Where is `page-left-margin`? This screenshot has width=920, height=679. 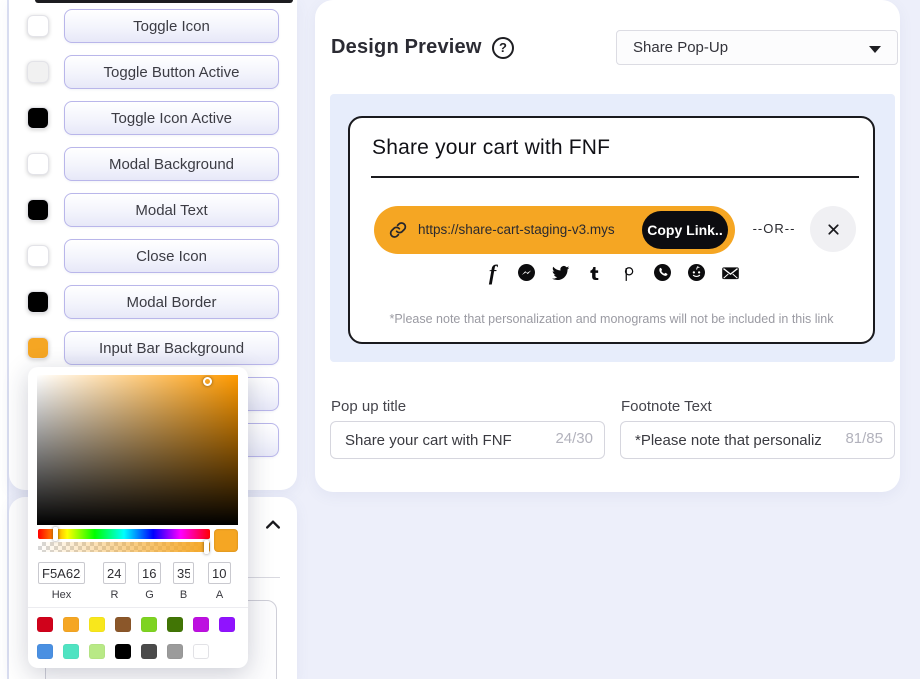
page-left-margin is located at coordinates (4, 339).